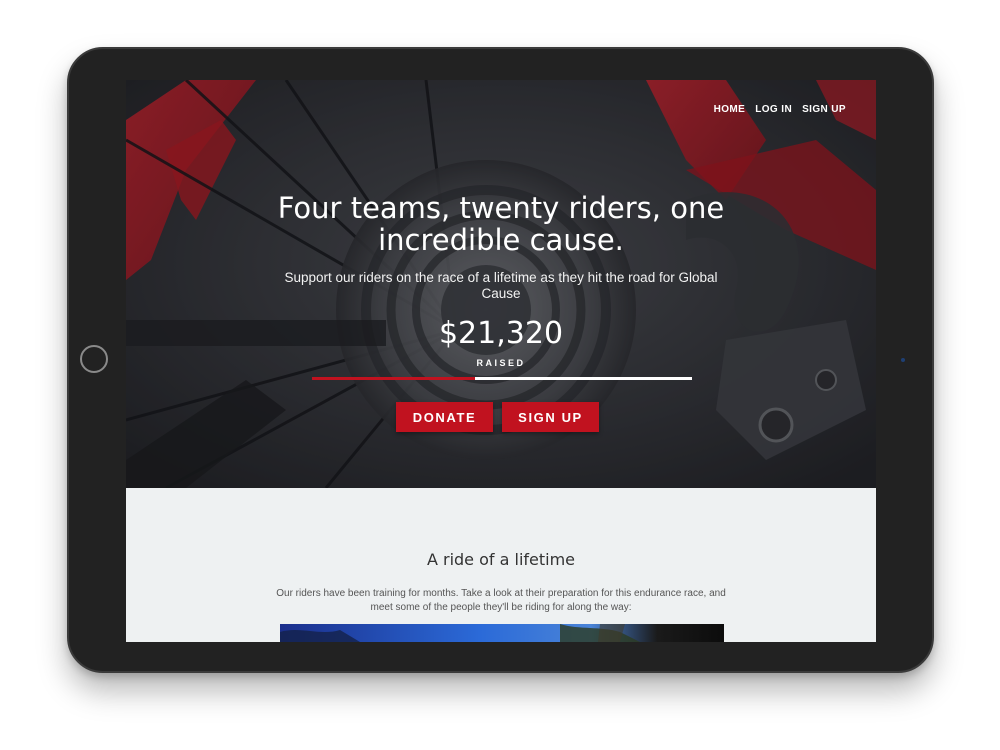  What do you see at coordinates (394, 378) in the screenshot?
I see `progress-fill` at bounding box center [394, 378].